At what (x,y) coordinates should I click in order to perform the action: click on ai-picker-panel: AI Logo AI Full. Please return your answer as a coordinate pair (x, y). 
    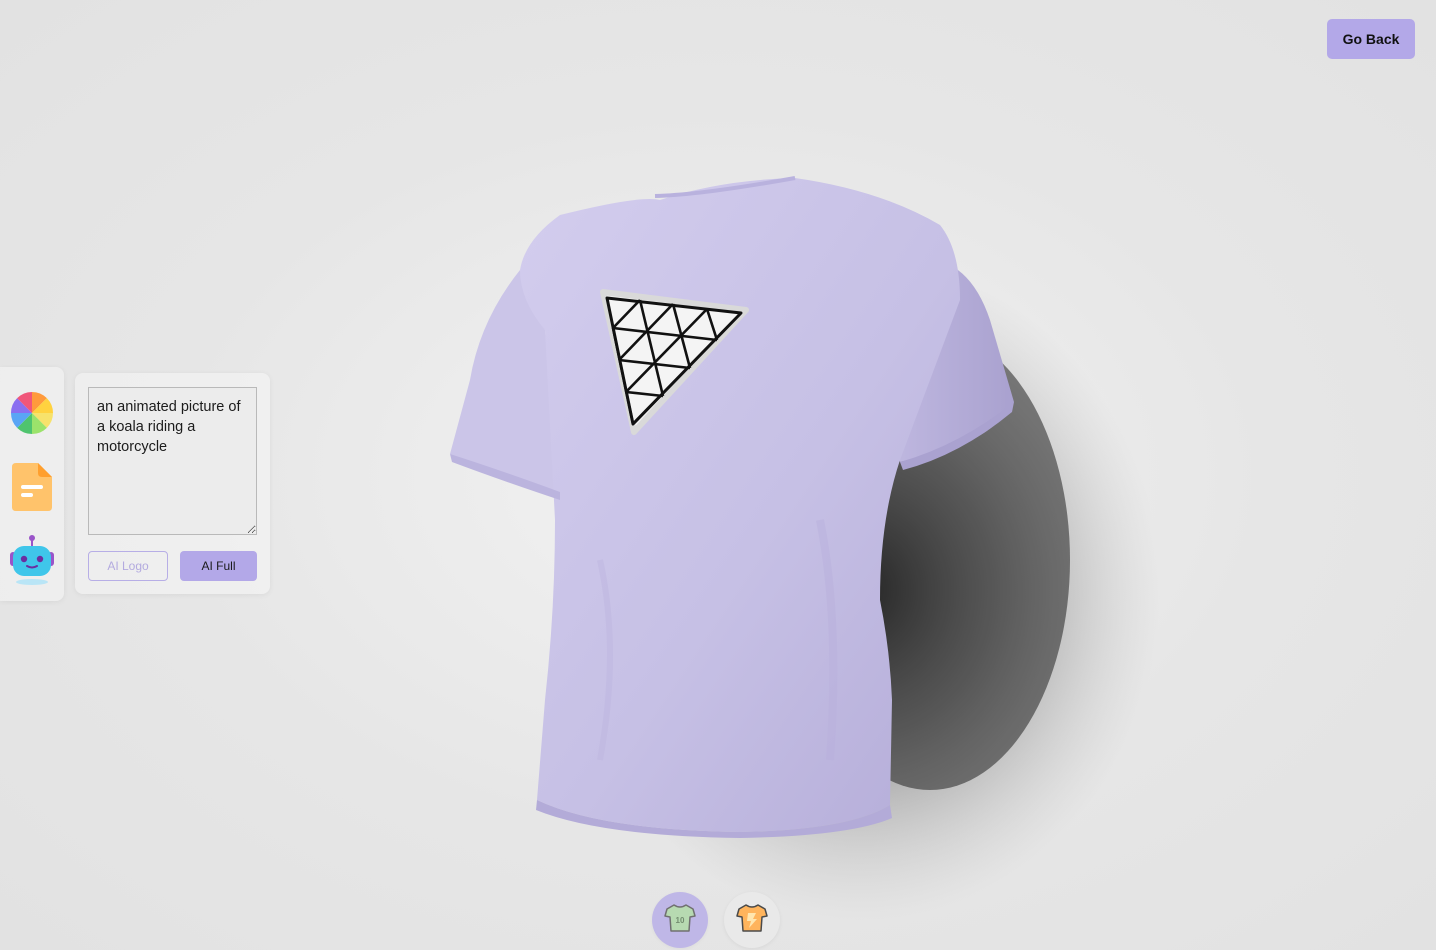
    Looking at the image, I should click on (172, 483).